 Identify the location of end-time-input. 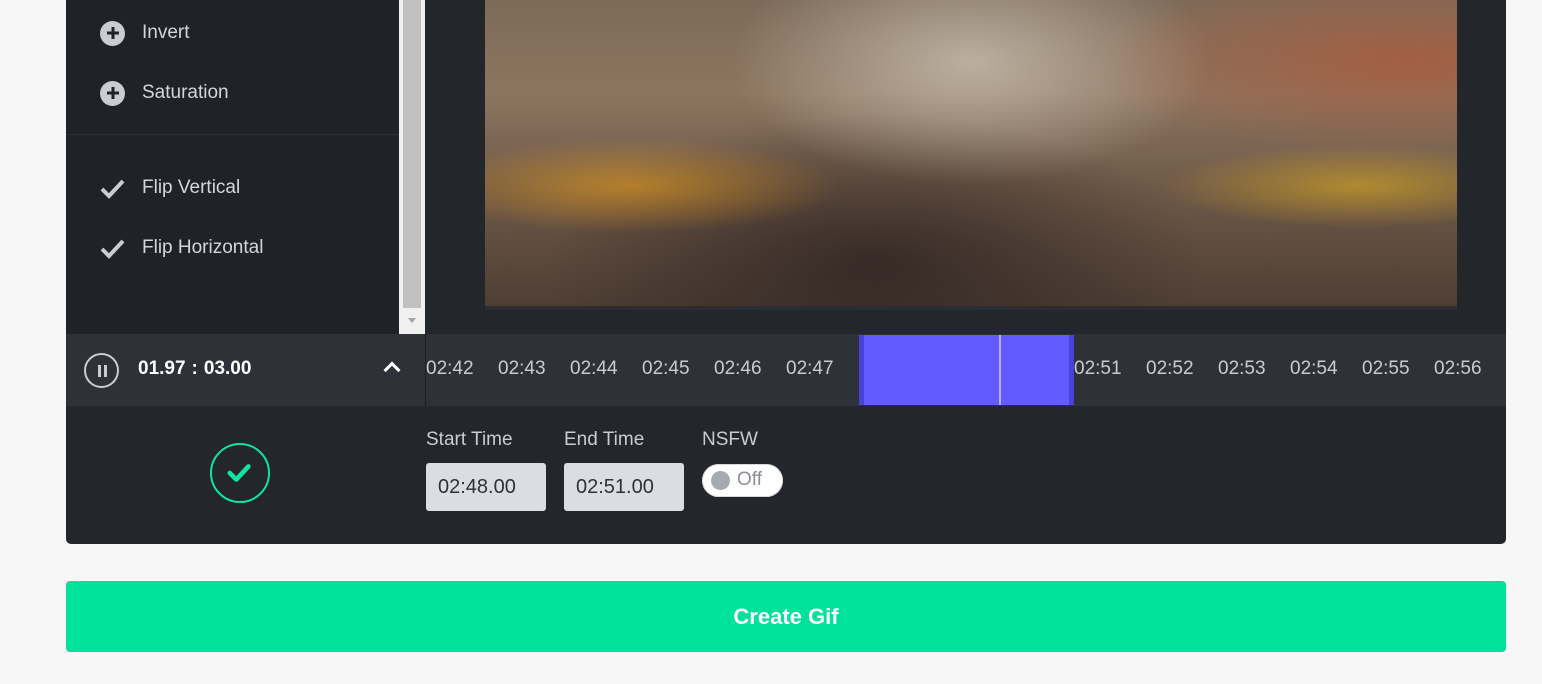
(624, 487).